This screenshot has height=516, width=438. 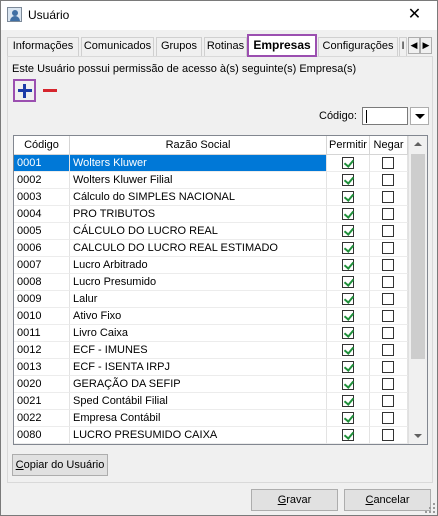 What do you see at coordinates (198, 299) in the screenshot?
I see `cell-razao-social: Lalur` at bounding box center [198, 299].